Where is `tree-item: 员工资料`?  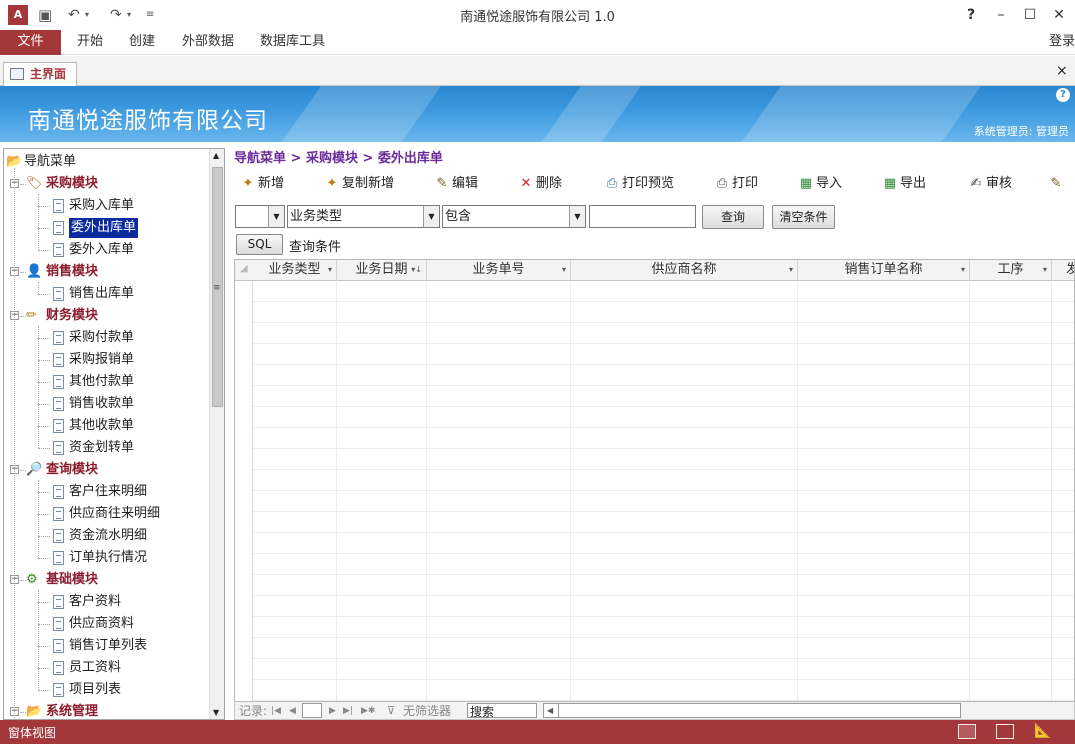
tree-item: 员工资料 is located at coordinates (95, 668).